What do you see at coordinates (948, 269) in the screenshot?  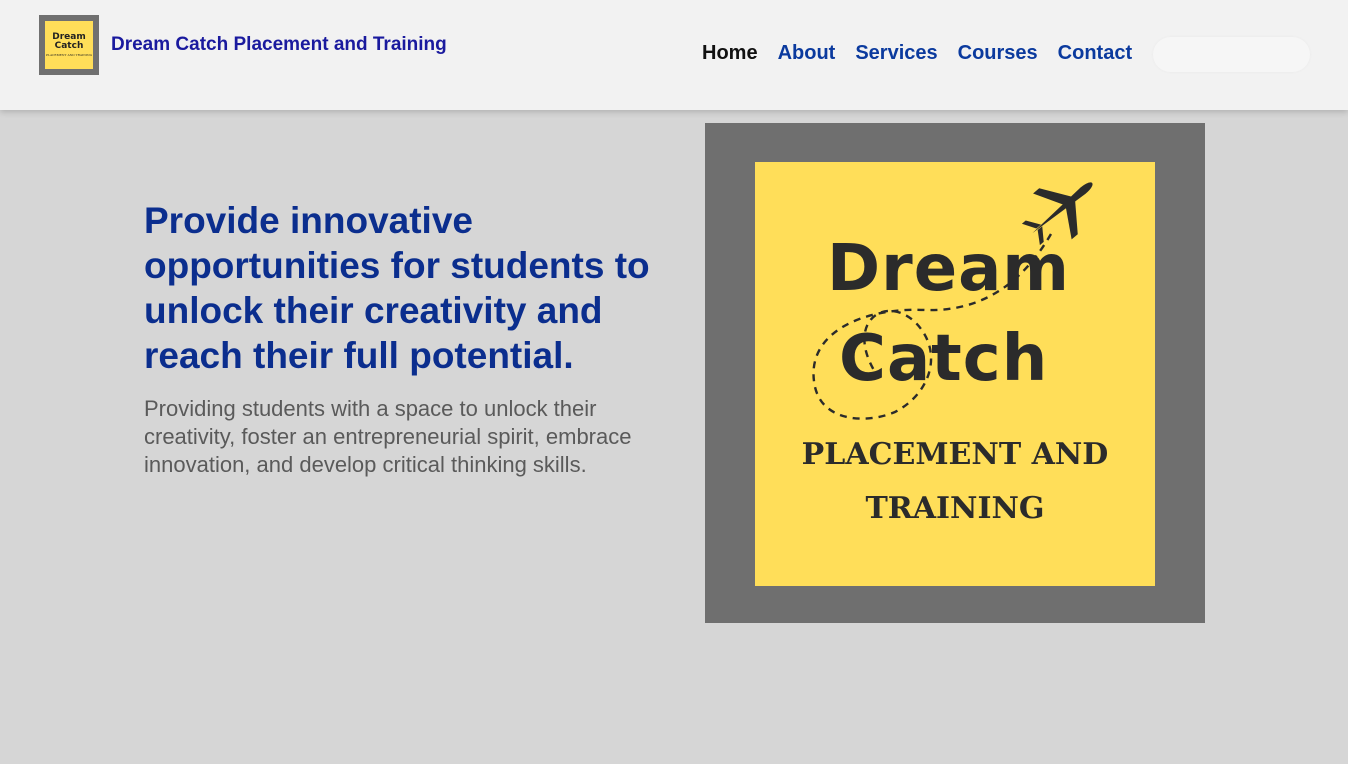 I see `poster-word-dream: Dream` at bounding box center [948, 269].